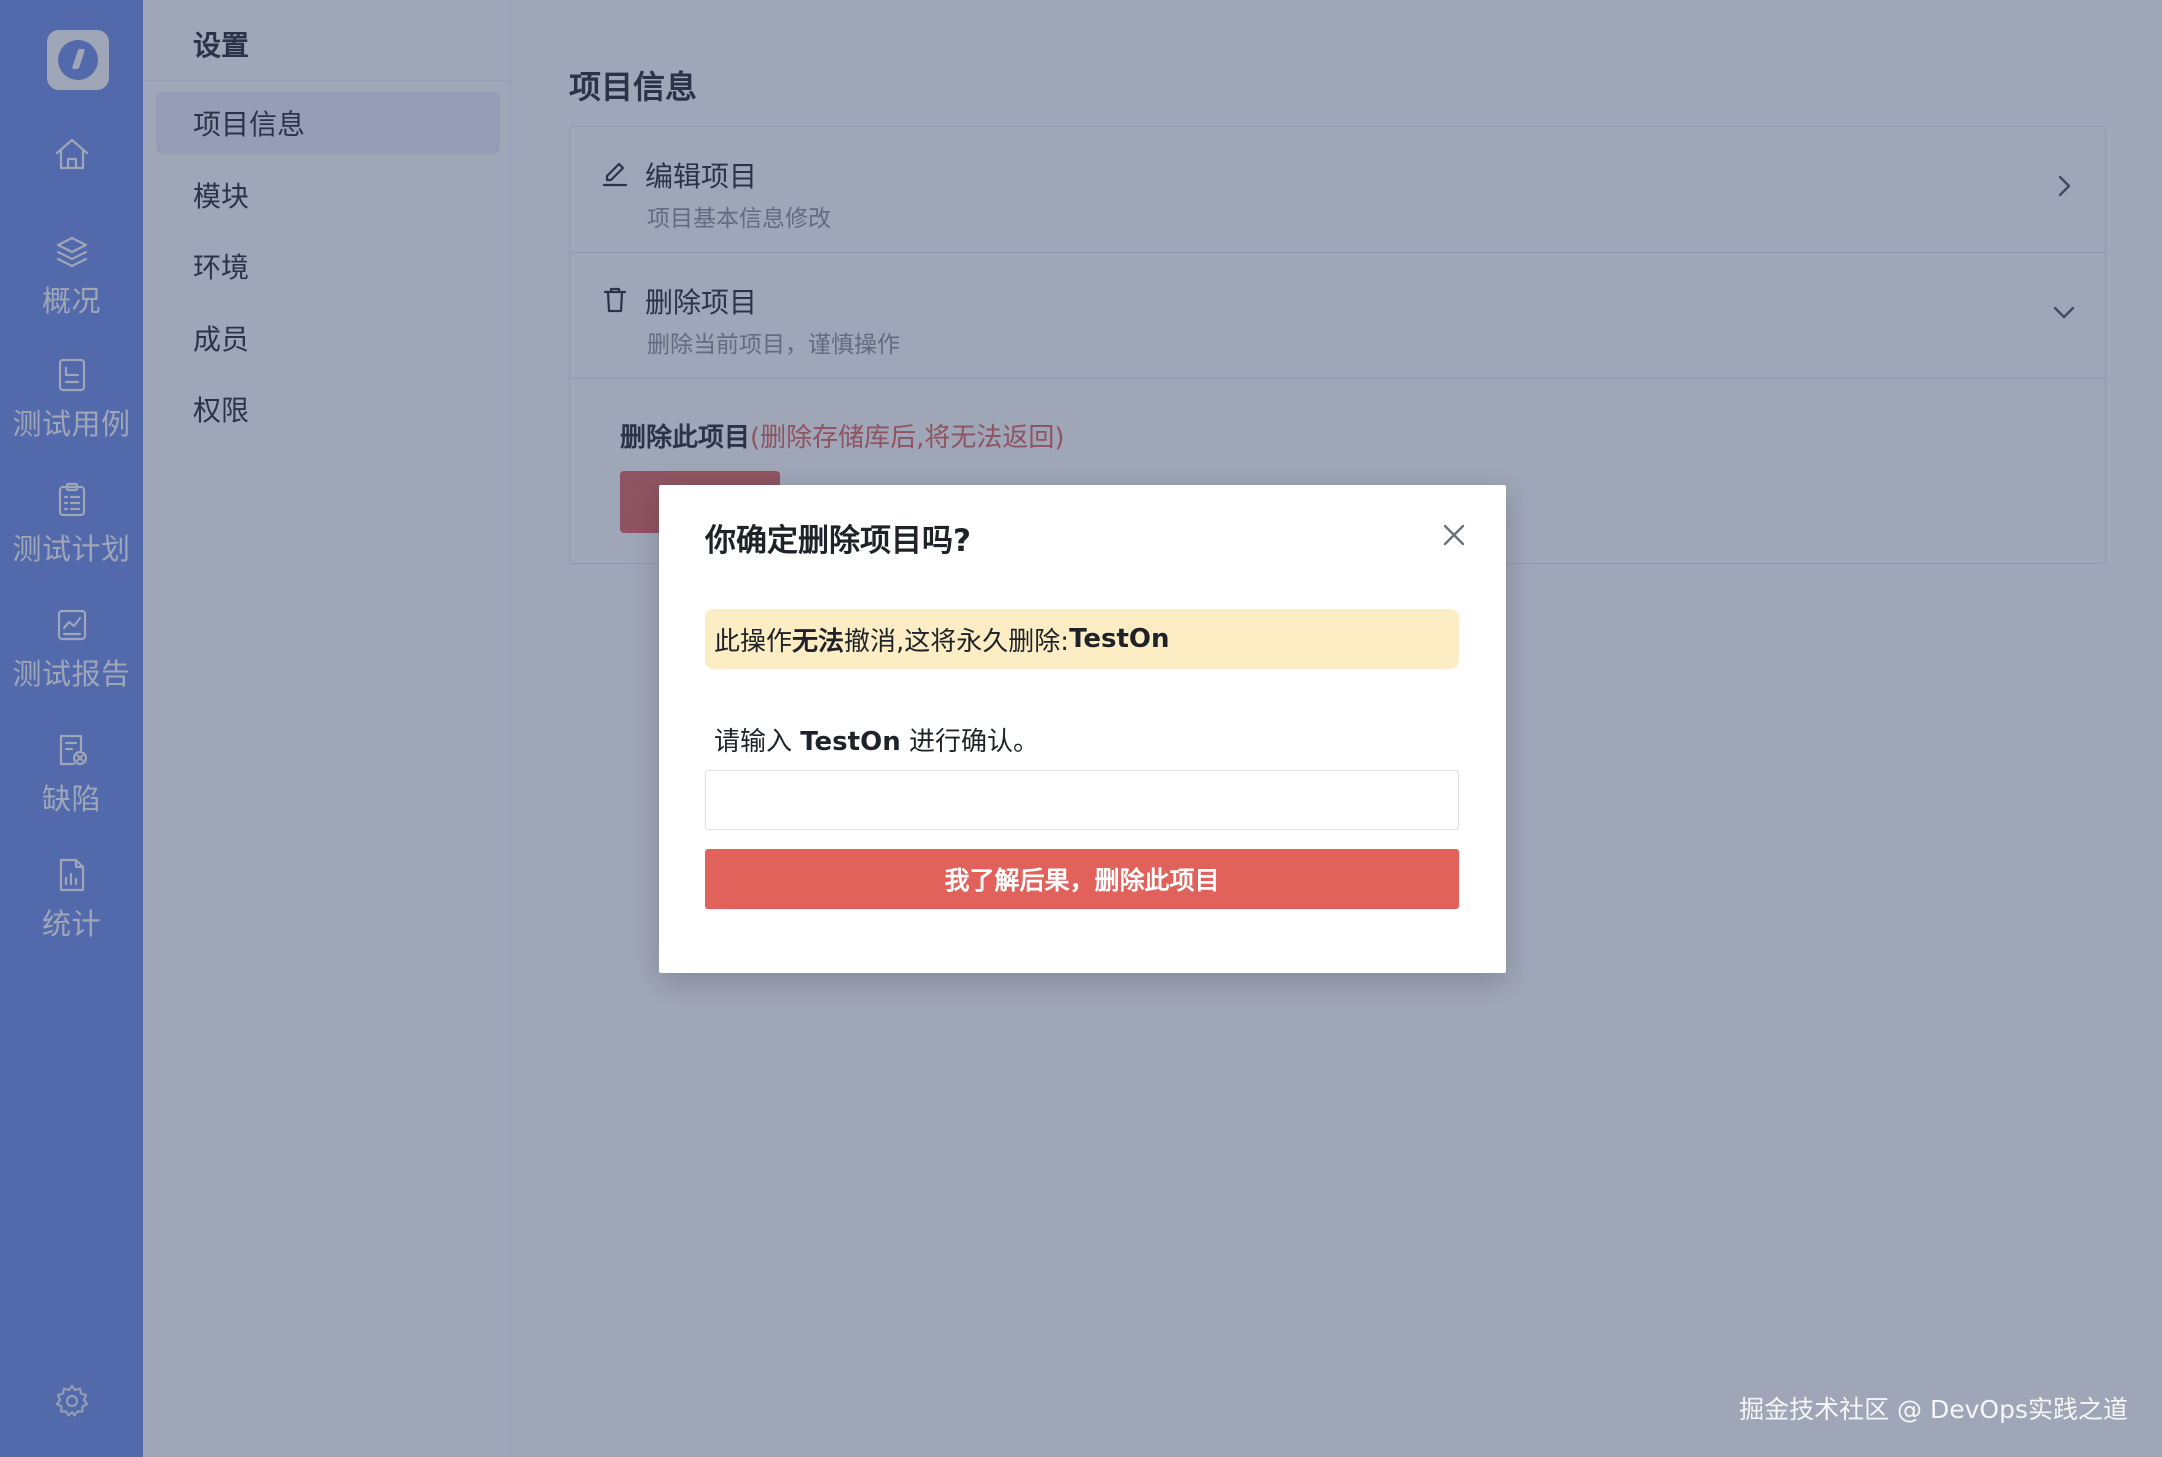 Image resolution: width=2162 pixels, height=1457 pixels. I want to click on alert-project-name: TestOn, so click(1119, 639).